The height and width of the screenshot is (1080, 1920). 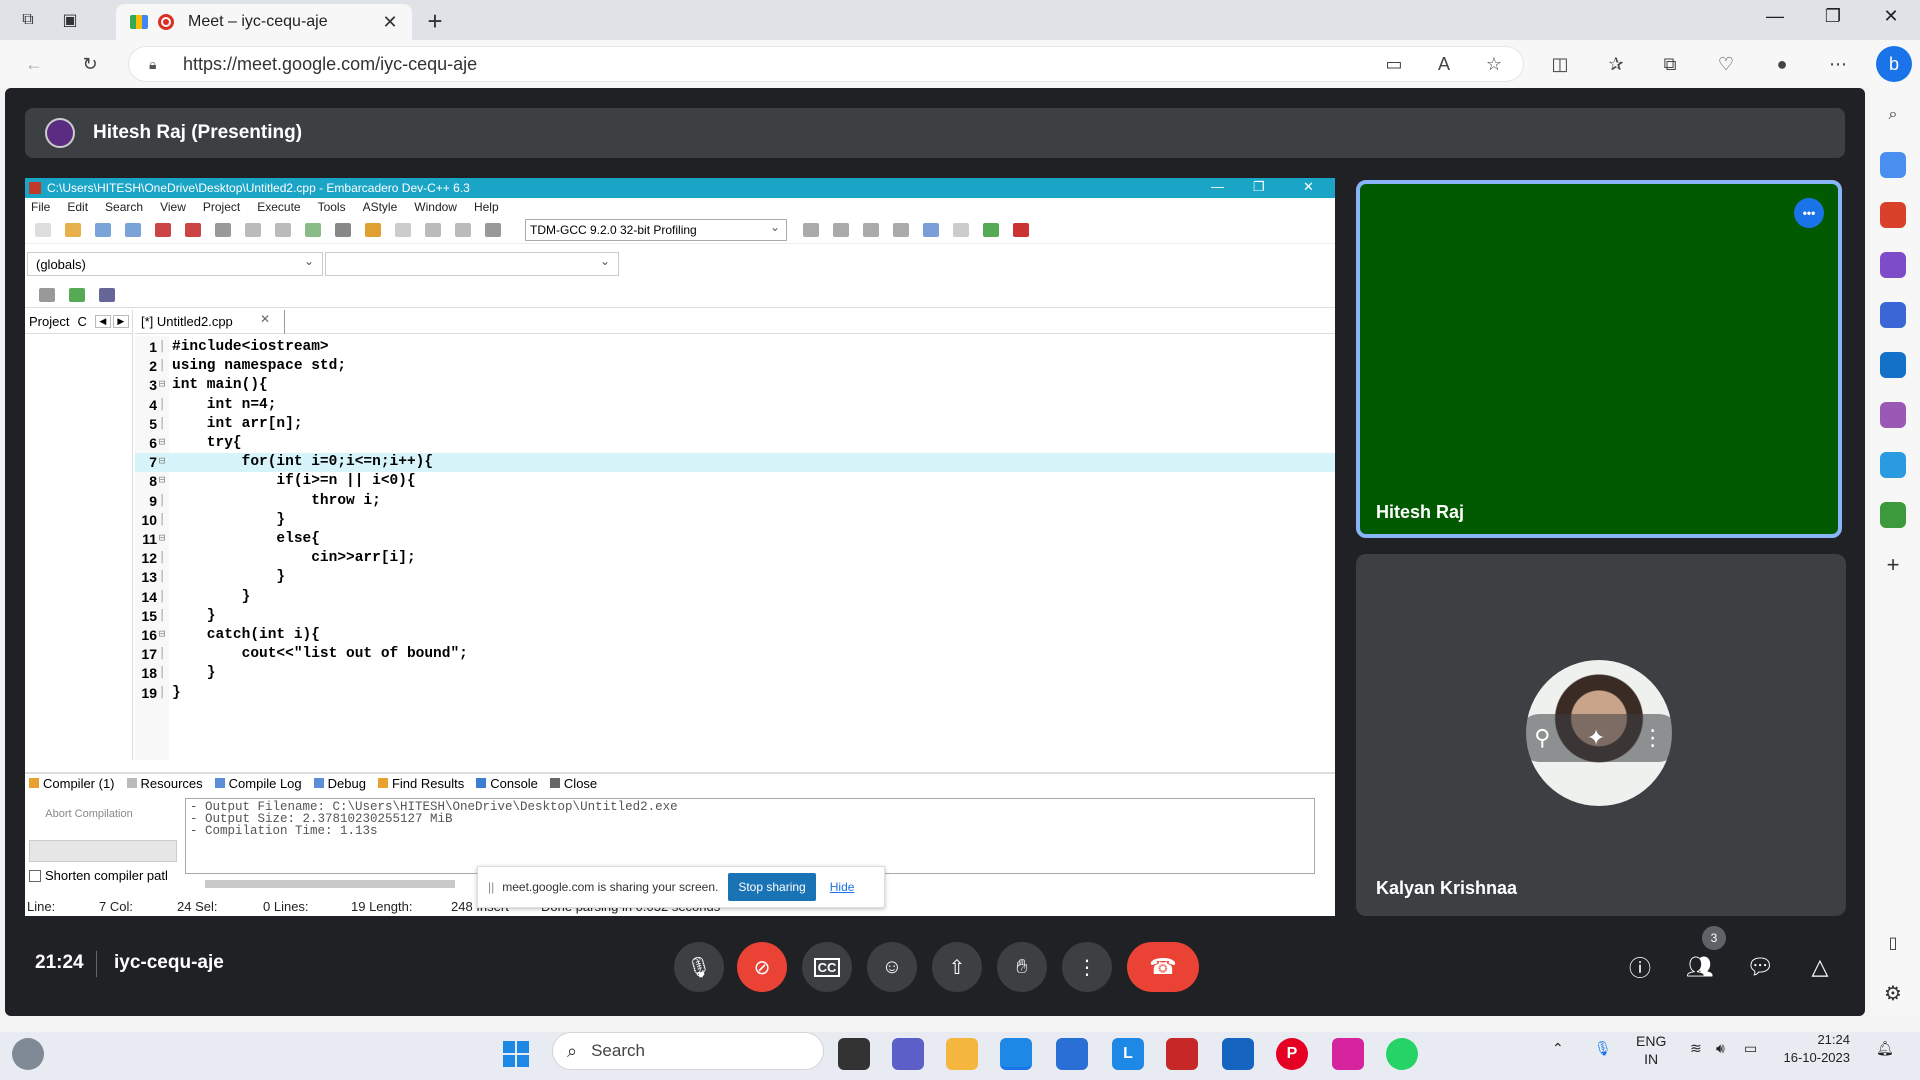 What do you see at coordinates (1670, 64) in the screenshot?
I see `collections-icon: ⧉` at bounding box center [1670, 64].